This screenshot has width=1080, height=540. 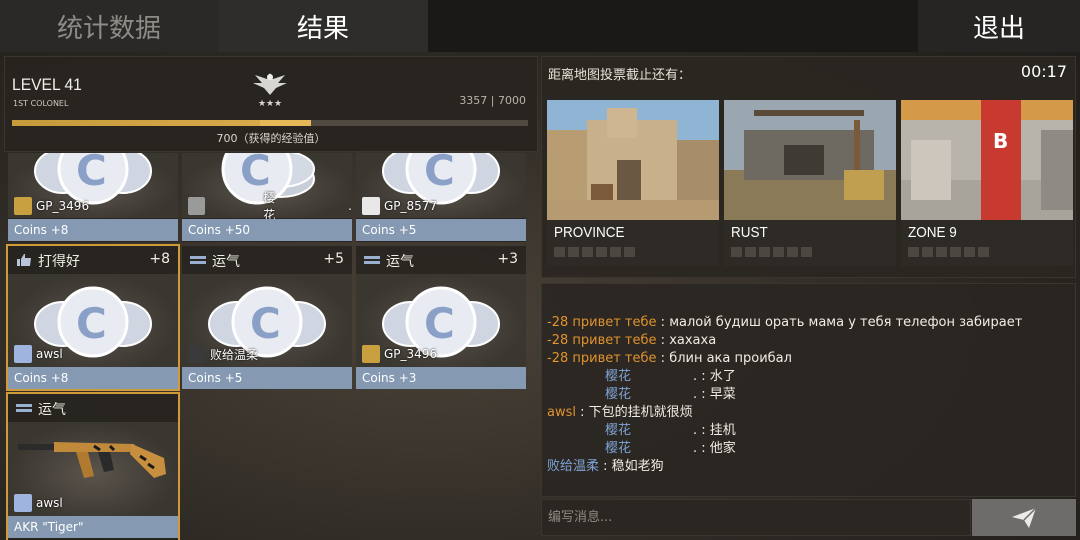 I want to click on chat-message: -28 привет тебе : хахаха, so click(x=632, y=340).